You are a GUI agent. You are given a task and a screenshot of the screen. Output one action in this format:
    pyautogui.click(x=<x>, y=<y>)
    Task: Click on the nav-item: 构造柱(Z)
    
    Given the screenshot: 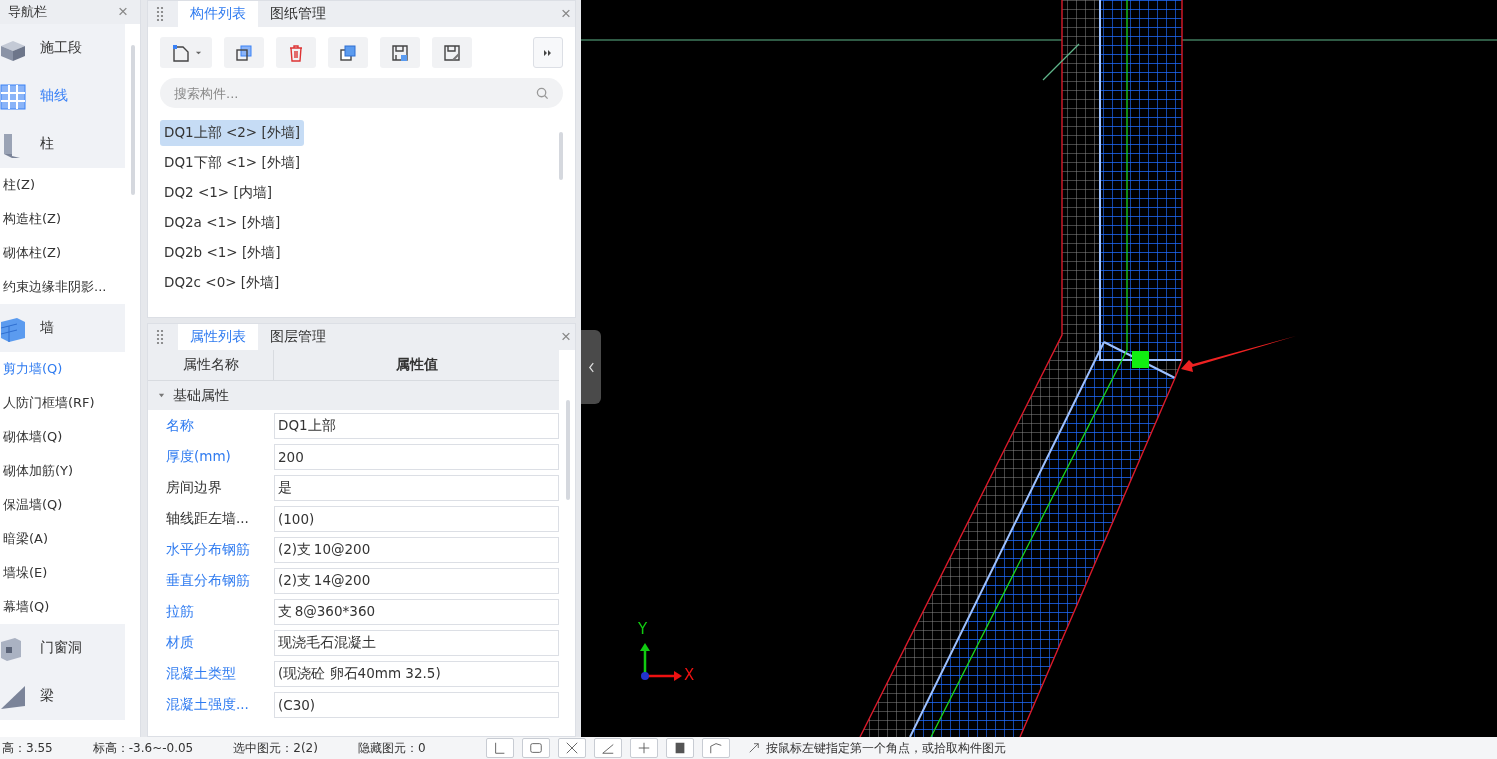 What is the action you would take?
    pyautogui.click(x=62, y=219)
    